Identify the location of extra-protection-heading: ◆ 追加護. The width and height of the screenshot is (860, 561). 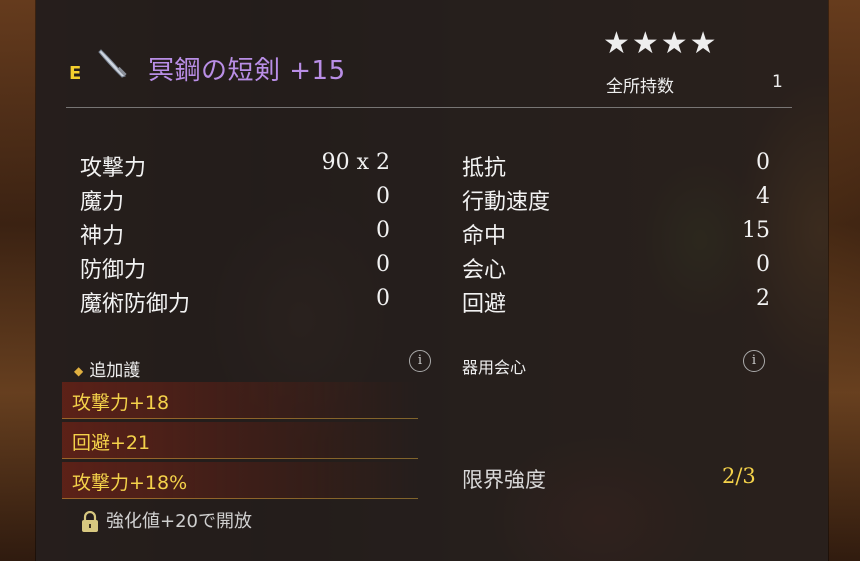
(107, 368).